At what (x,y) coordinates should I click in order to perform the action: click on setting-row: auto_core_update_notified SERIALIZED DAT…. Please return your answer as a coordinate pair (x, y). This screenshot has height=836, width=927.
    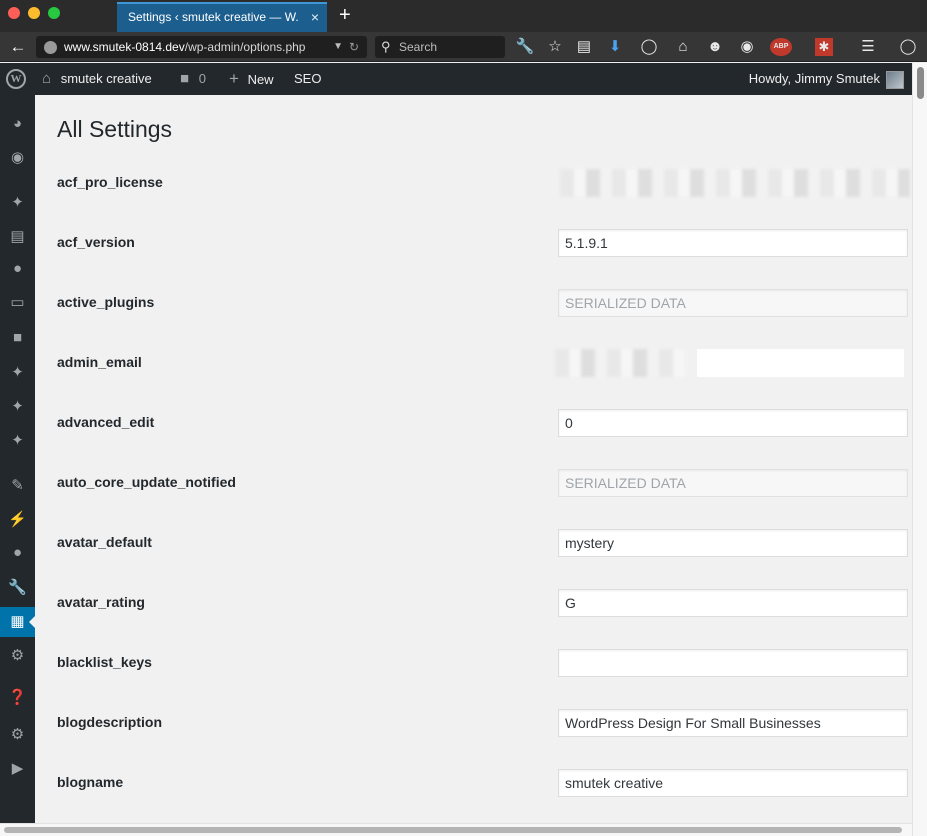
    Looking at the image, I should click on (473, 485).